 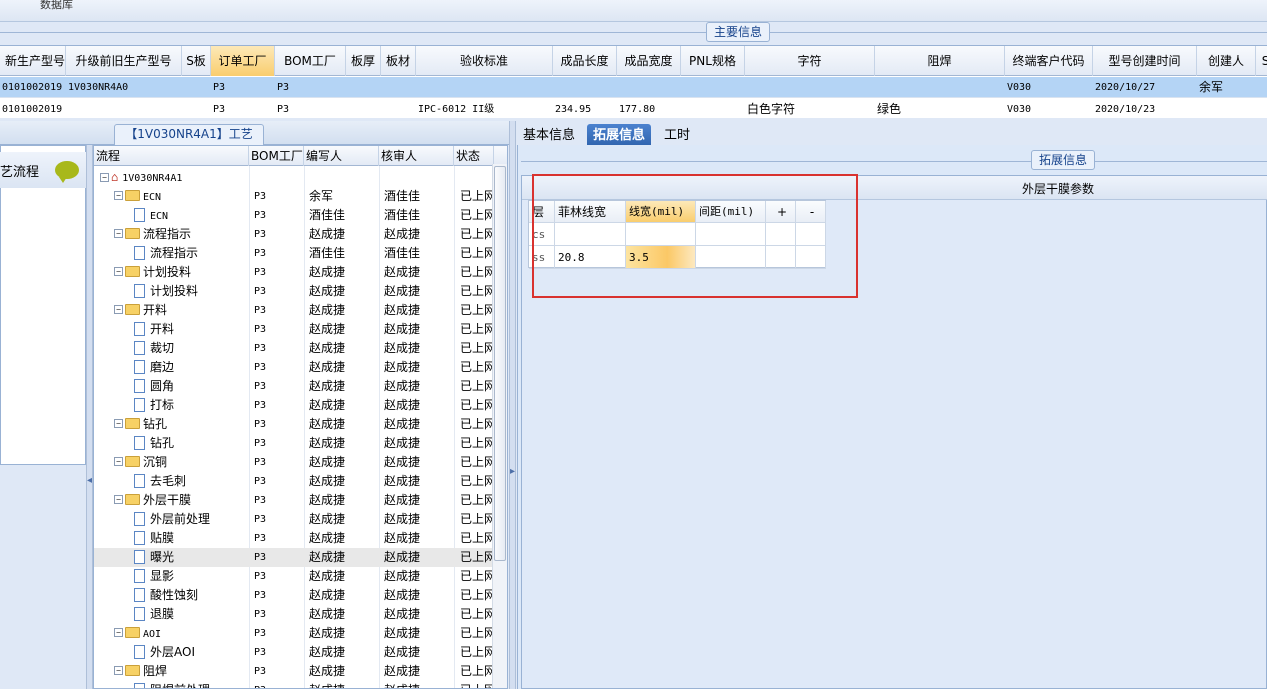 What do you see at coordinates (585, 61) in the screenshot?
I see `main-col-header: 成品长度` at bounding box center [585, 61].